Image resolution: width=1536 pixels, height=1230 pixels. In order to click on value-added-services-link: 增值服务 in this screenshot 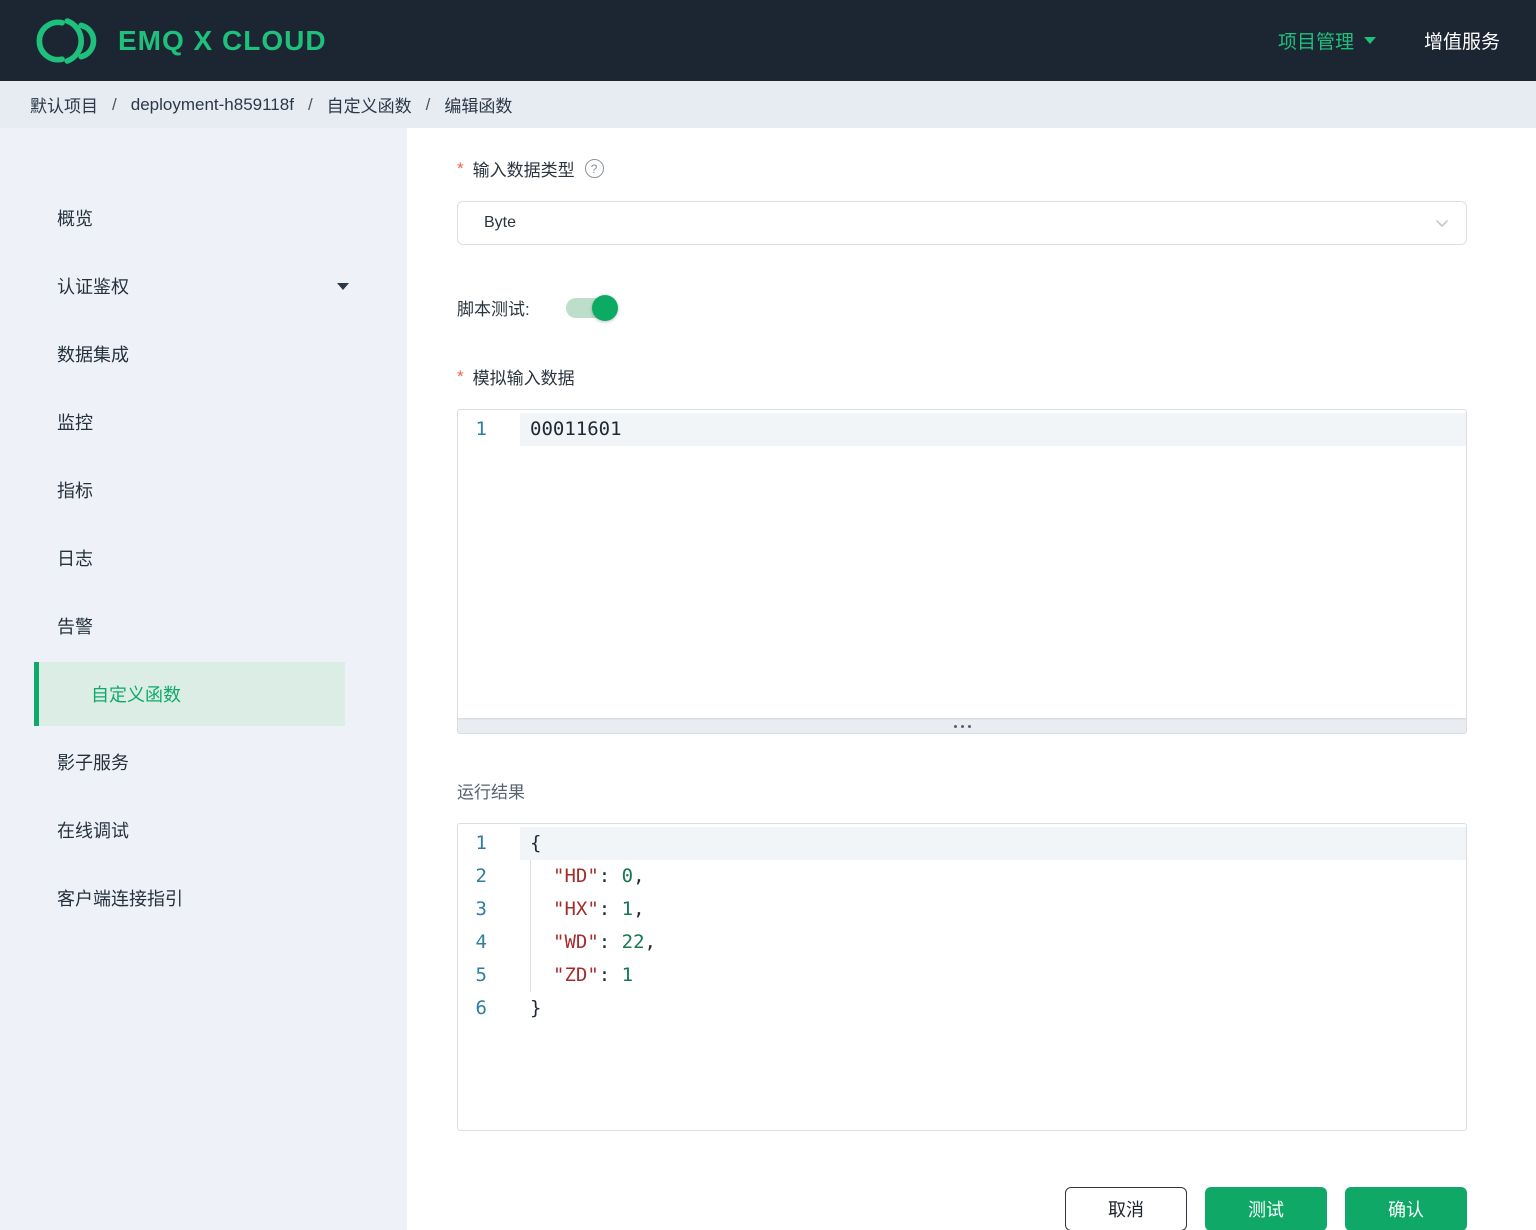, I will do `click(1462, 40)`.